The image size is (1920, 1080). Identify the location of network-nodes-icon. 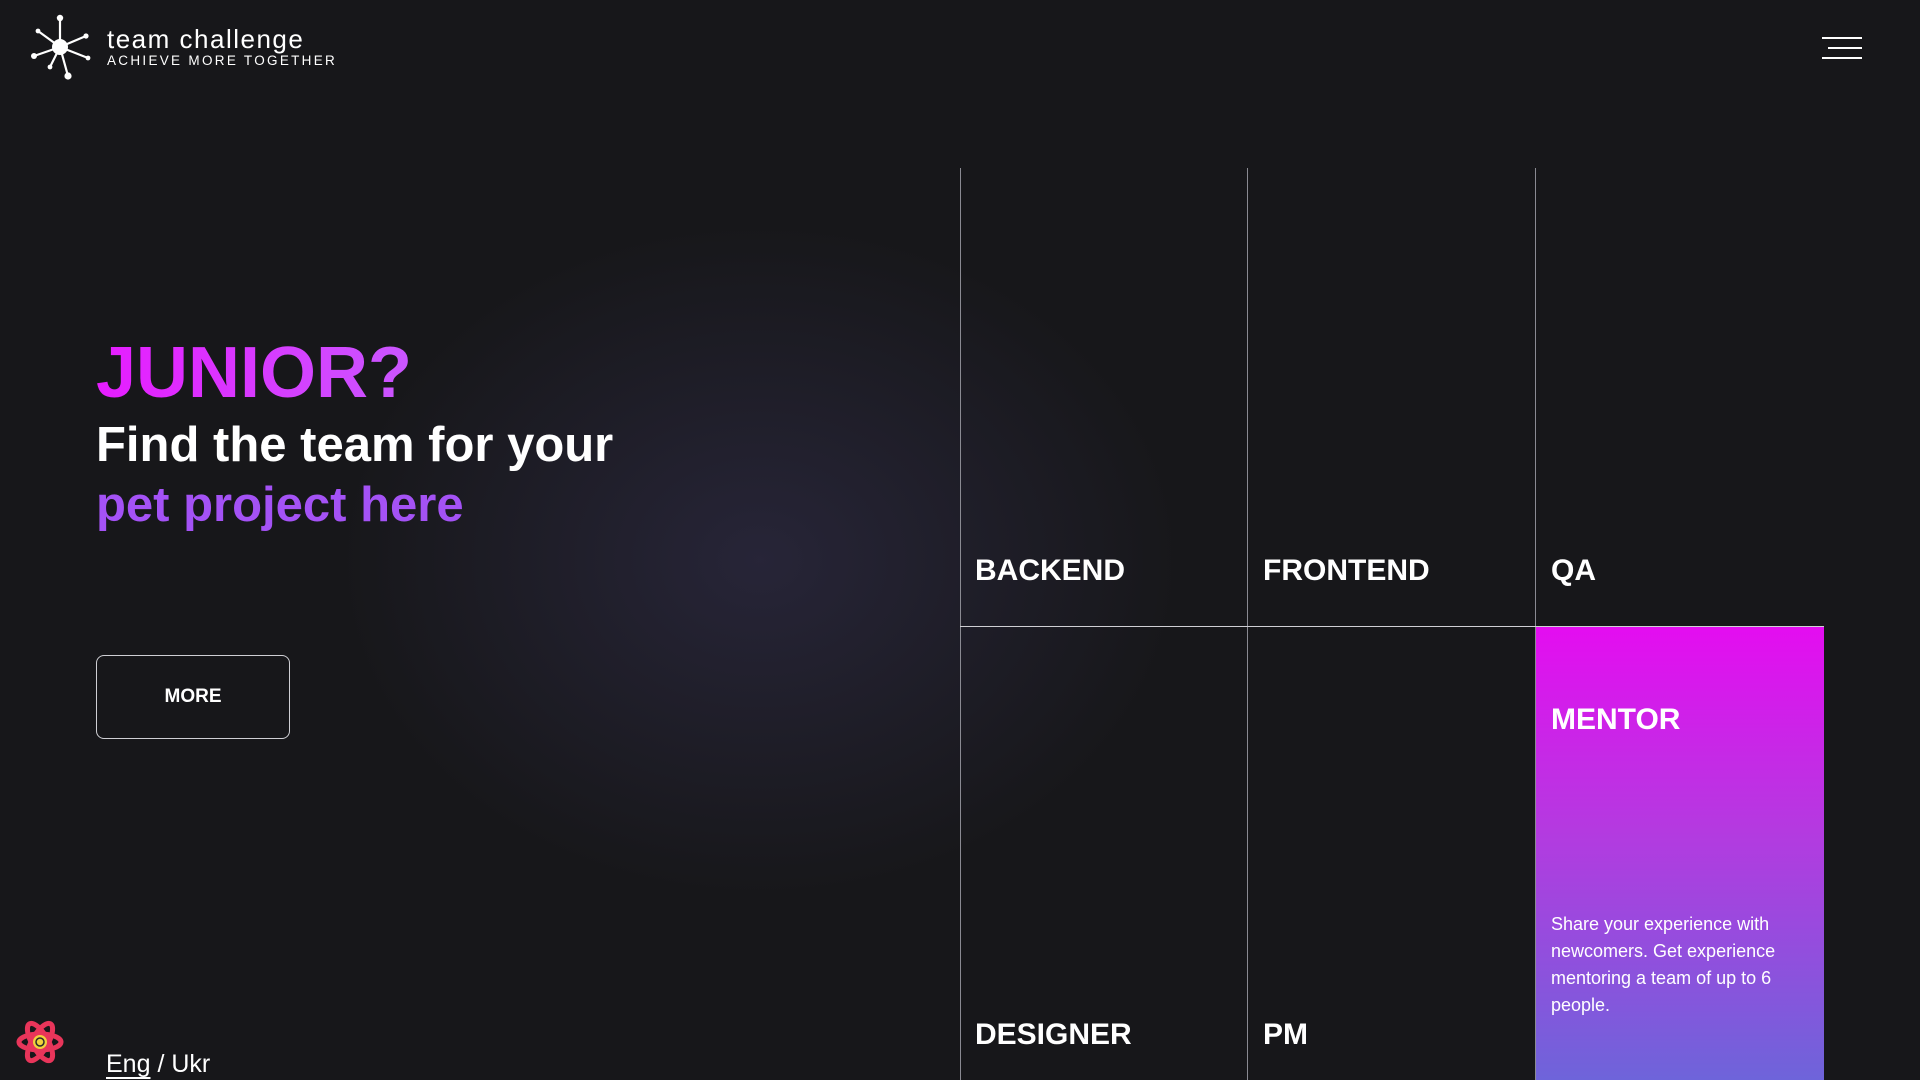
(61, 47).